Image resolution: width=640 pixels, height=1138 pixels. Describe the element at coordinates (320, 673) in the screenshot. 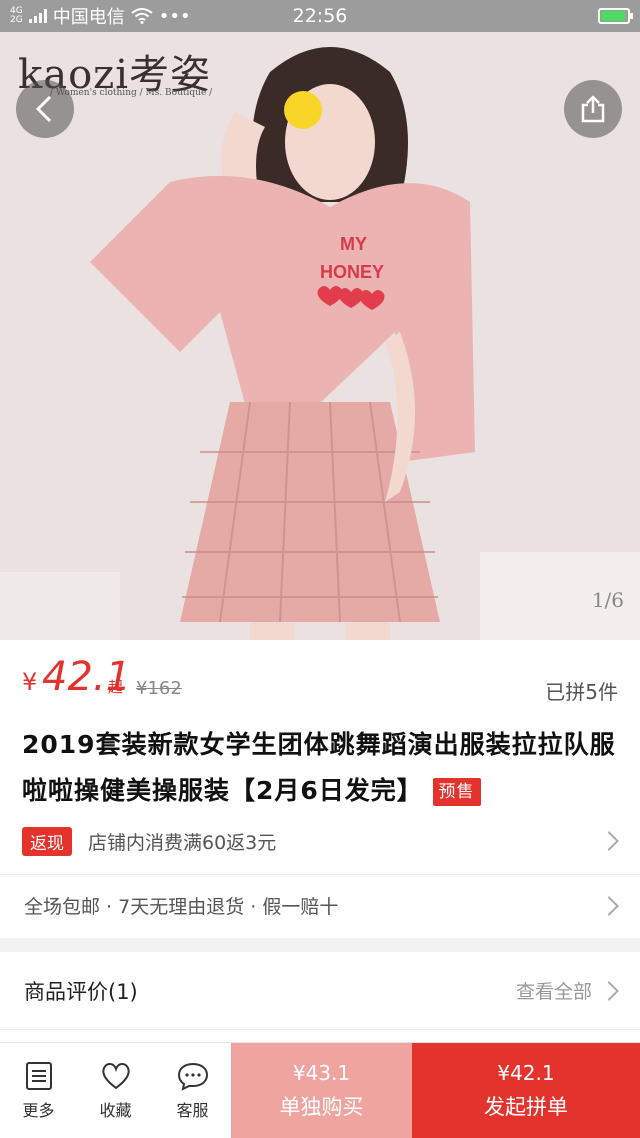

I see `price-row: ¥ 42.1 起 ¥162 已拼5件` at that location.